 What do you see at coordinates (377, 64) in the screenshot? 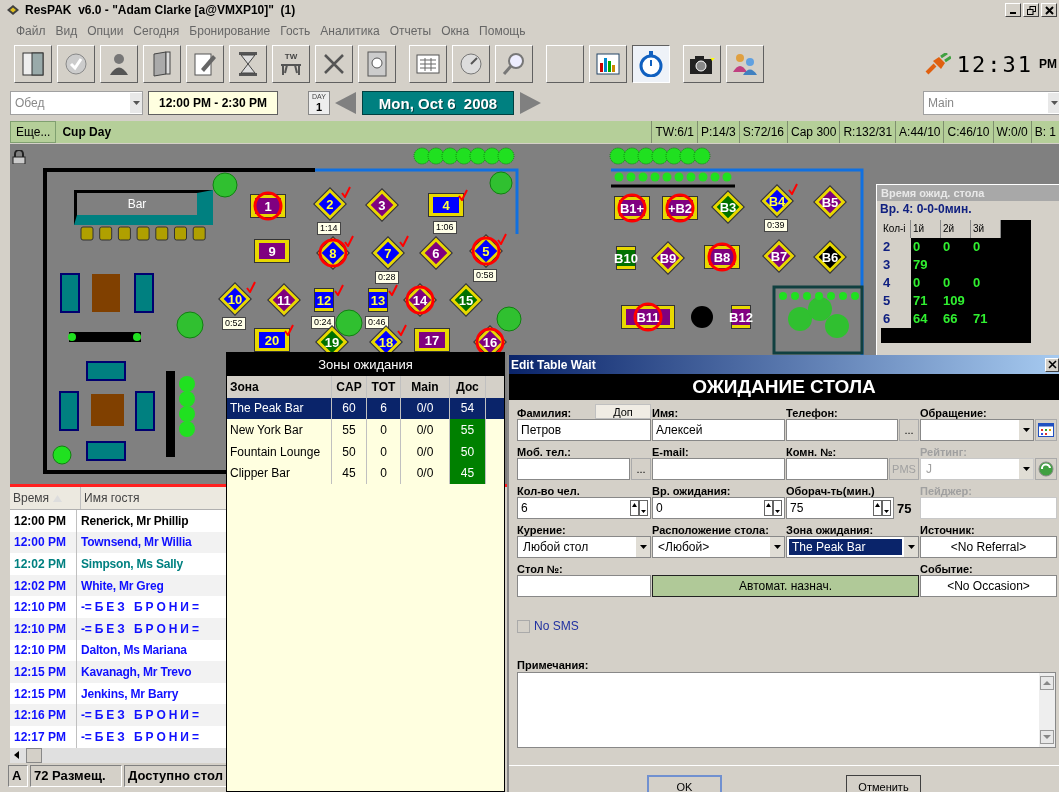
I see `document-icon` at bounding box center [377, 64].